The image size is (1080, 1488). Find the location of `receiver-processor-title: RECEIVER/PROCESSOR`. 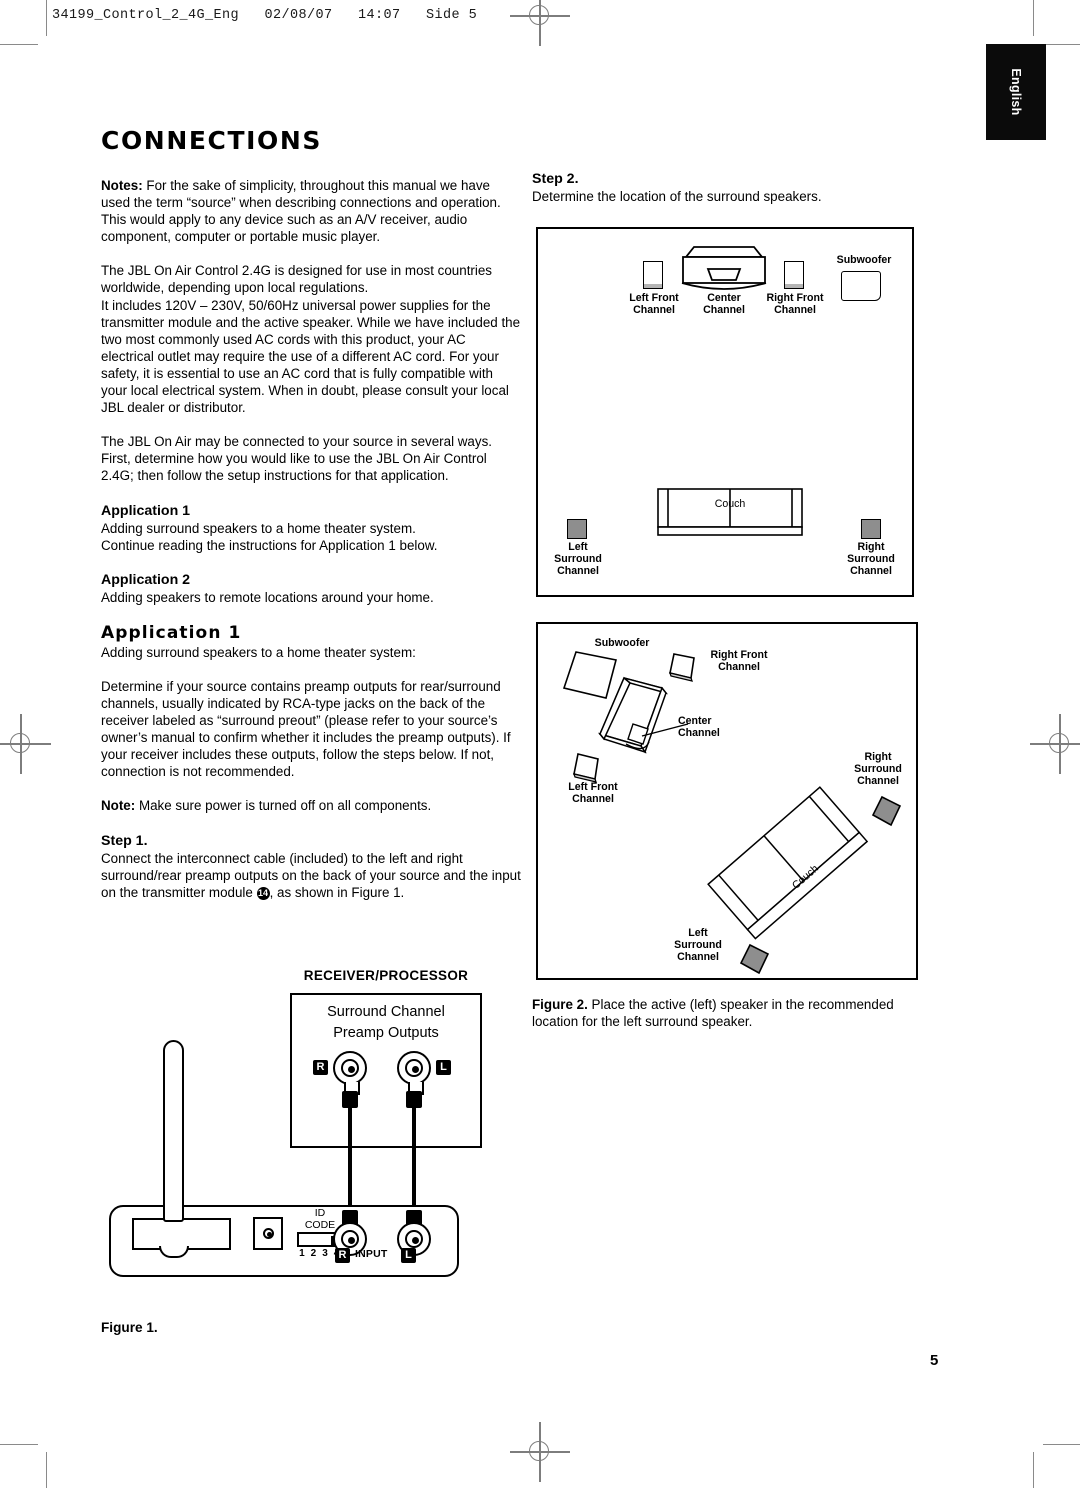

receiver-processor-title: RECEIVER/PROCESSOR is located at coordinates (386, 975).